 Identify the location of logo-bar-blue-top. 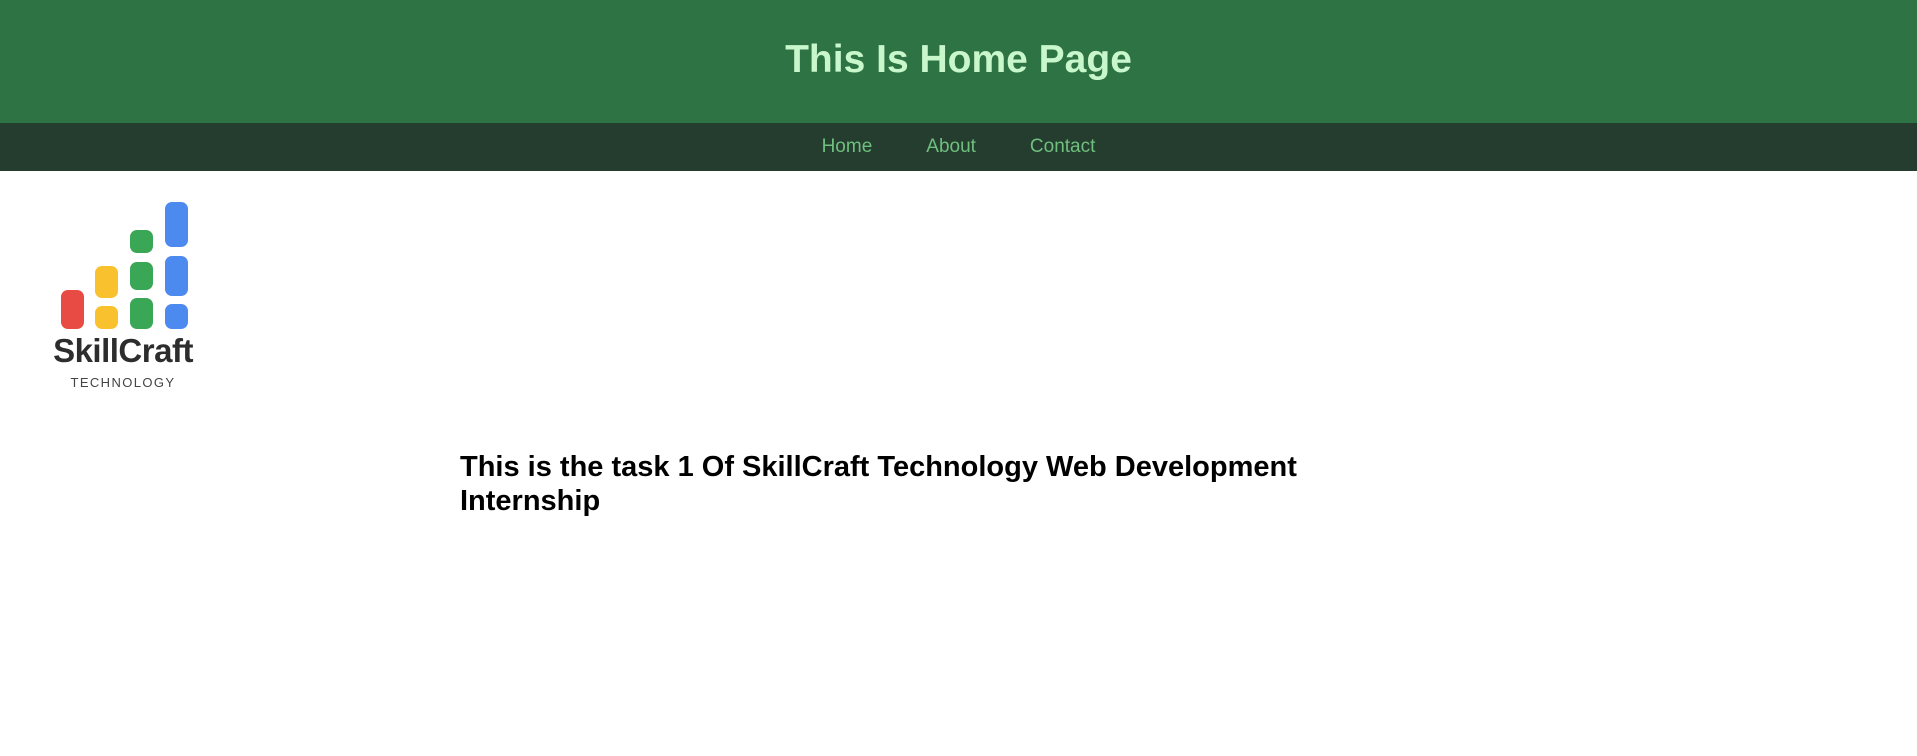
(176, 224).